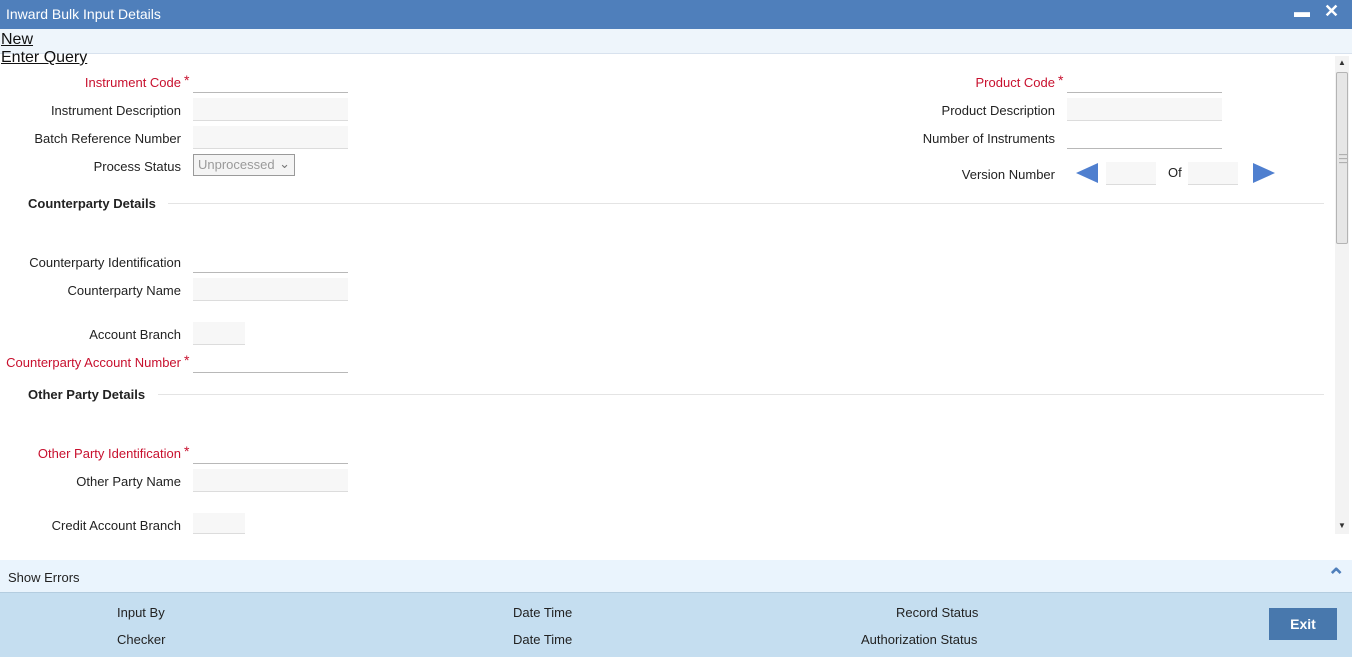 The height and width of the screenshot is (657, 1352). Describe the element at coordinates (270, 261) in the screenshot. I see `counterparty-identification-input` at that location.